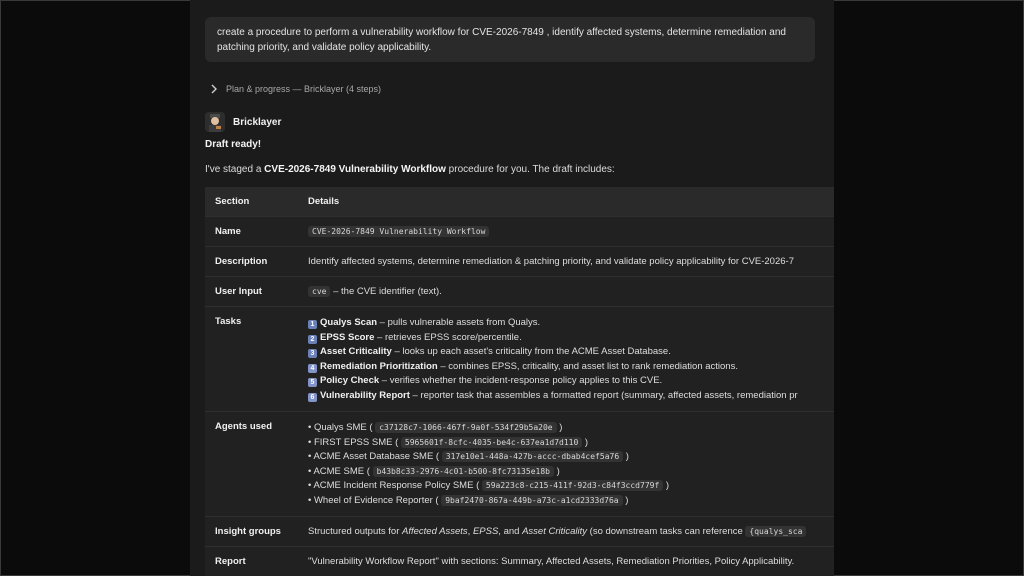 This screenshot has height=576, width=1024. I want to click on chevron-right-icon, so click(214, 89).